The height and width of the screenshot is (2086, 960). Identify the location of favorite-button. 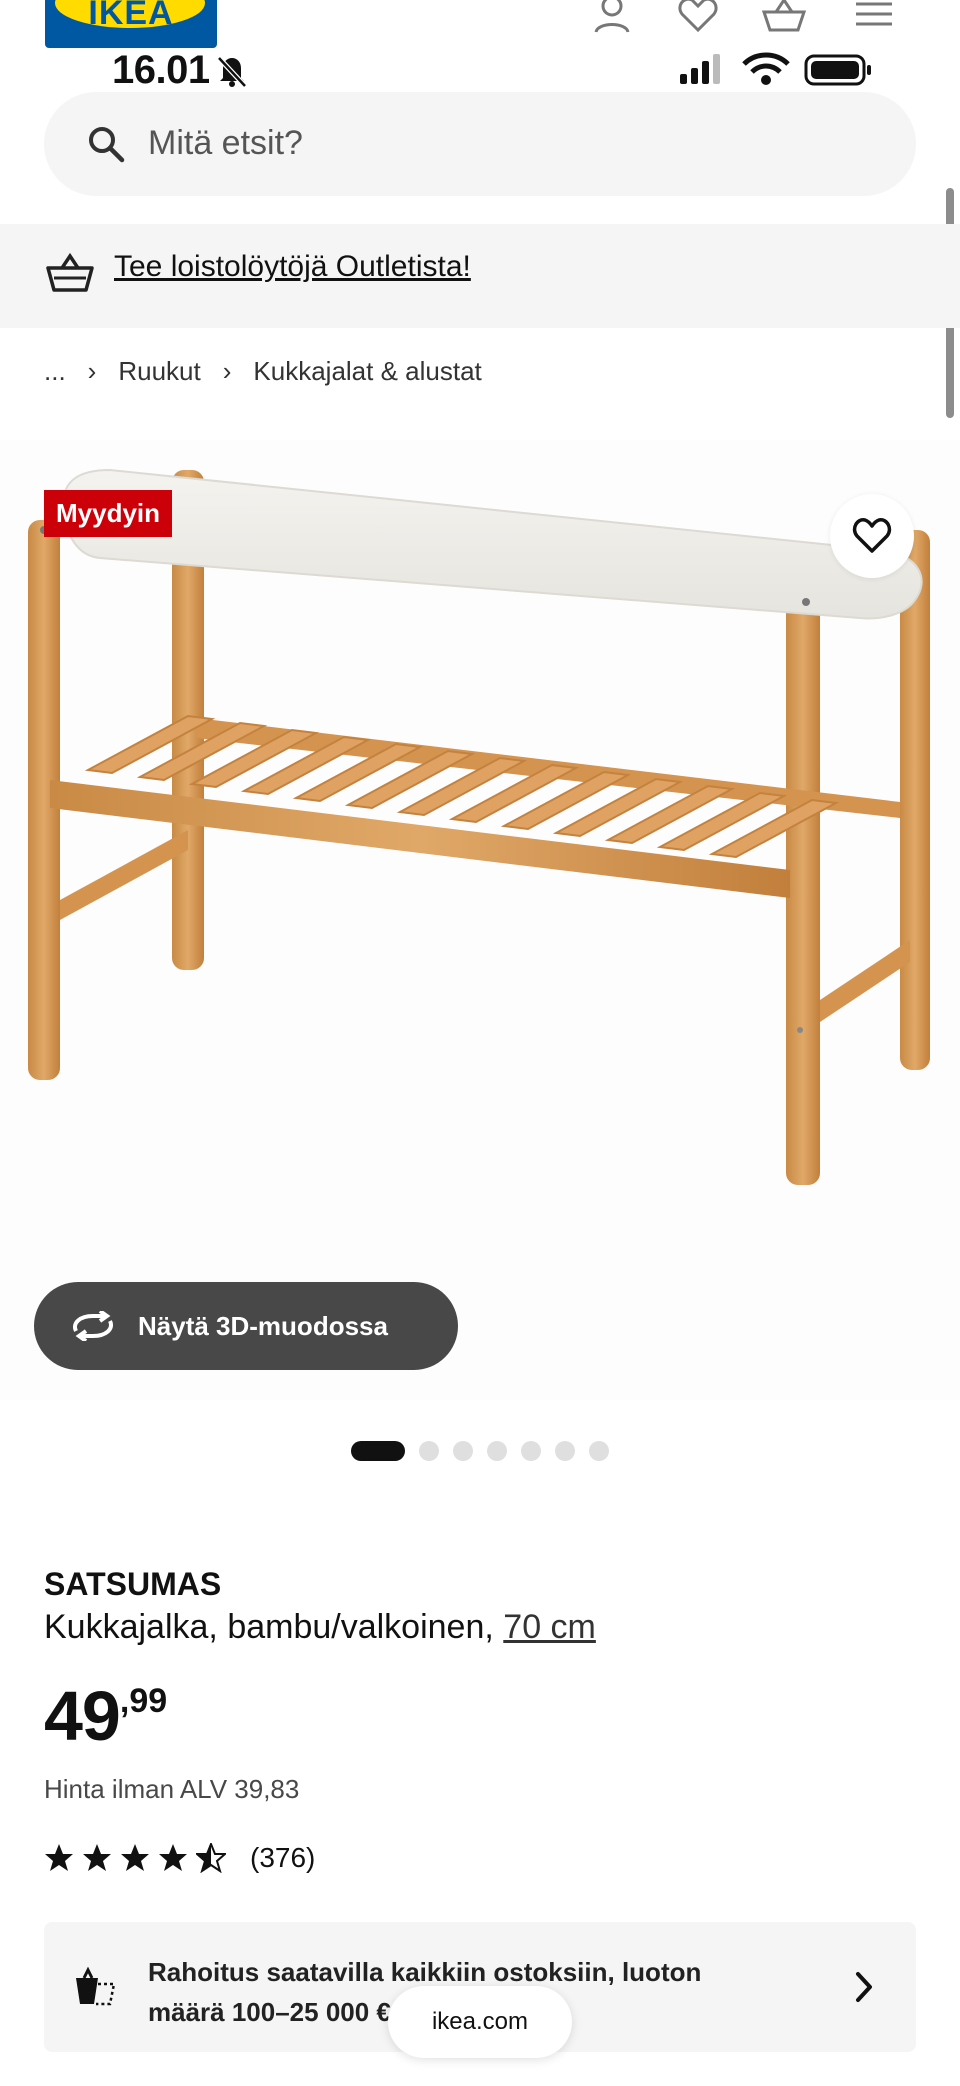
(872, 536).